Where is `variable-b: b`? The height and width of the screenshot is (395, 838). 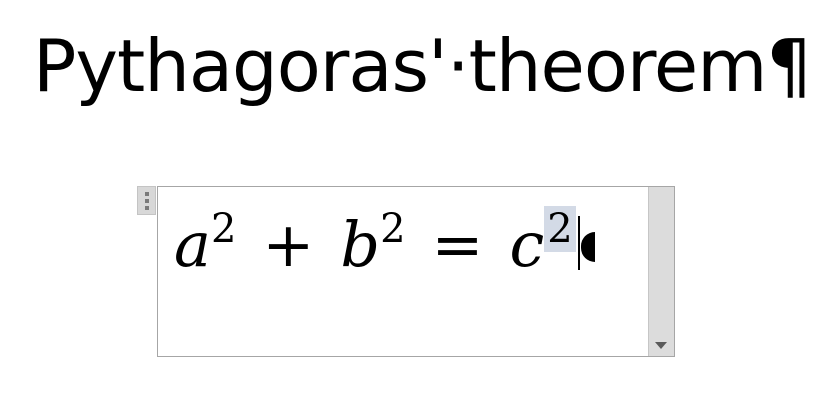
variable-b: b is located at coordinates (360, 244).